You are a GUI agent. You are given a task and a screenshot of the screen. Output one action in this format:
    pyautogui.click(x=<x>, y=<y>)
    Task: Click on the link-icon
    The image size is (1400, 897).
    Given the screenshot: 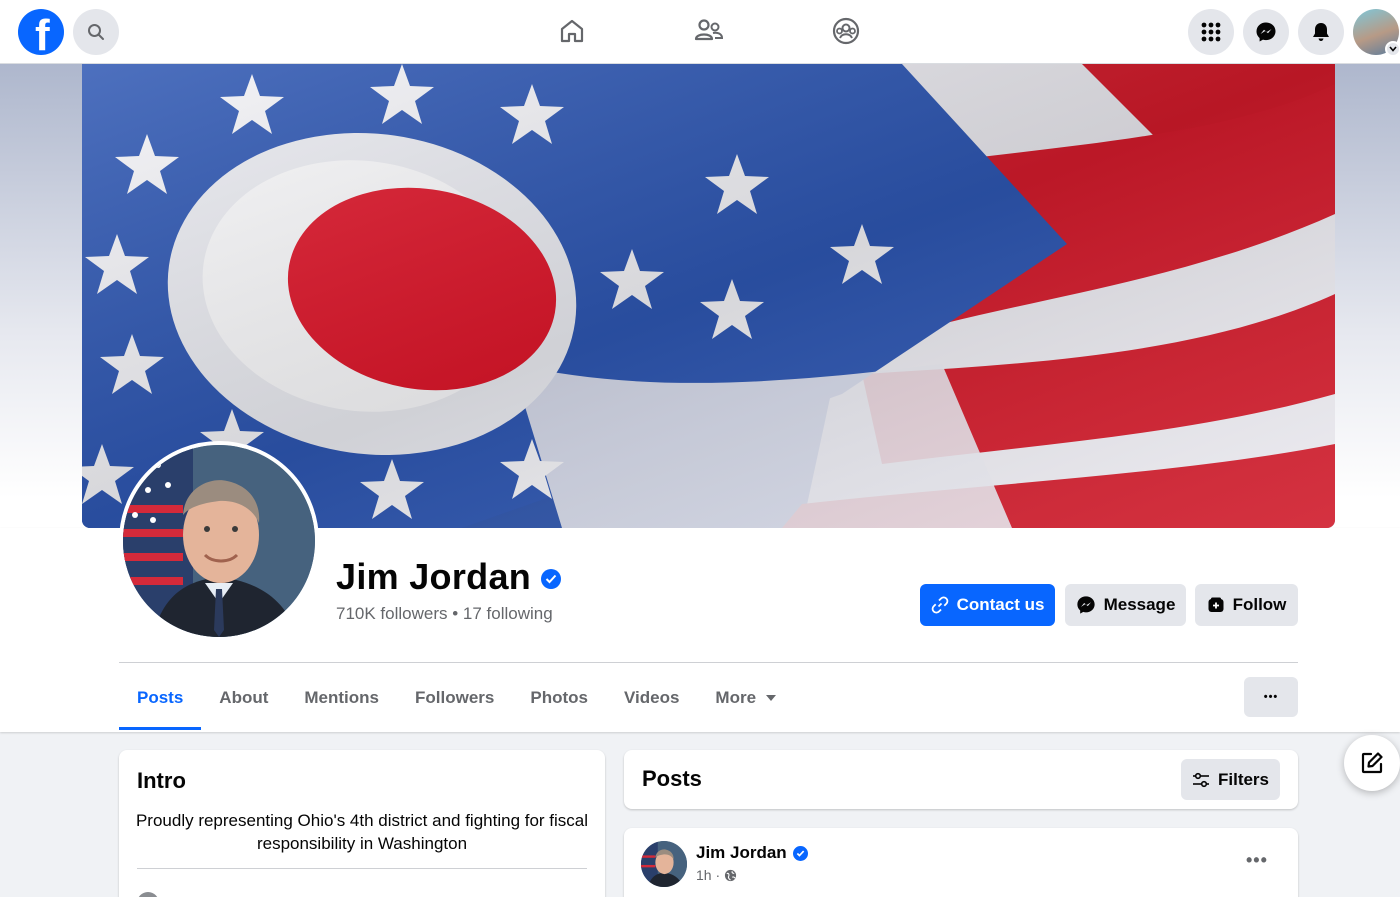 What is the action you would take?
    pyautogui.click(x=939, y=605)
    